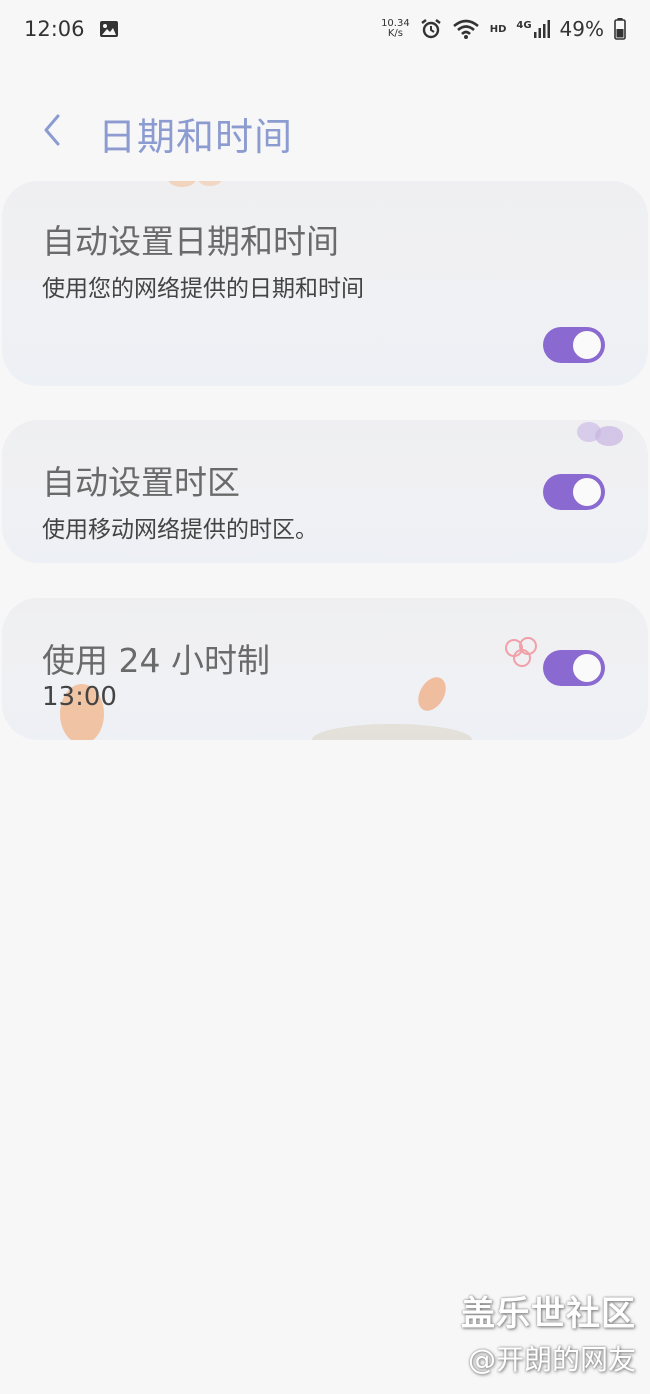  What do you see at coordinates (141, 482) in the screenshot?
I see `setting-title: 自动设置时区` at bounding box center [141, 482].